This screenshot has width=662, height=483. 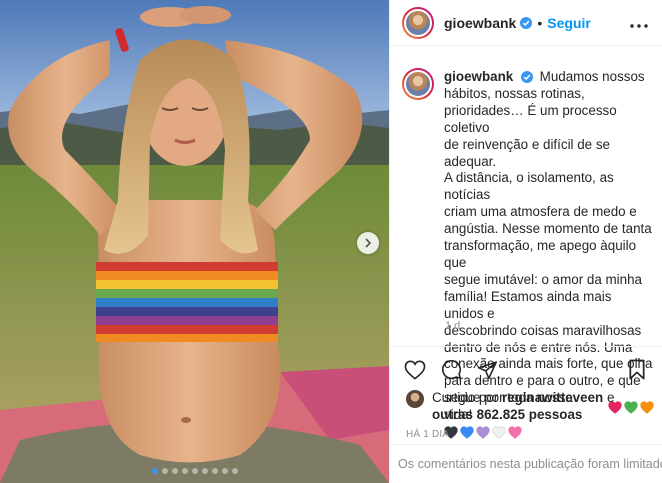 I want to click on carousel-indicator, so click(x=194, y=471).